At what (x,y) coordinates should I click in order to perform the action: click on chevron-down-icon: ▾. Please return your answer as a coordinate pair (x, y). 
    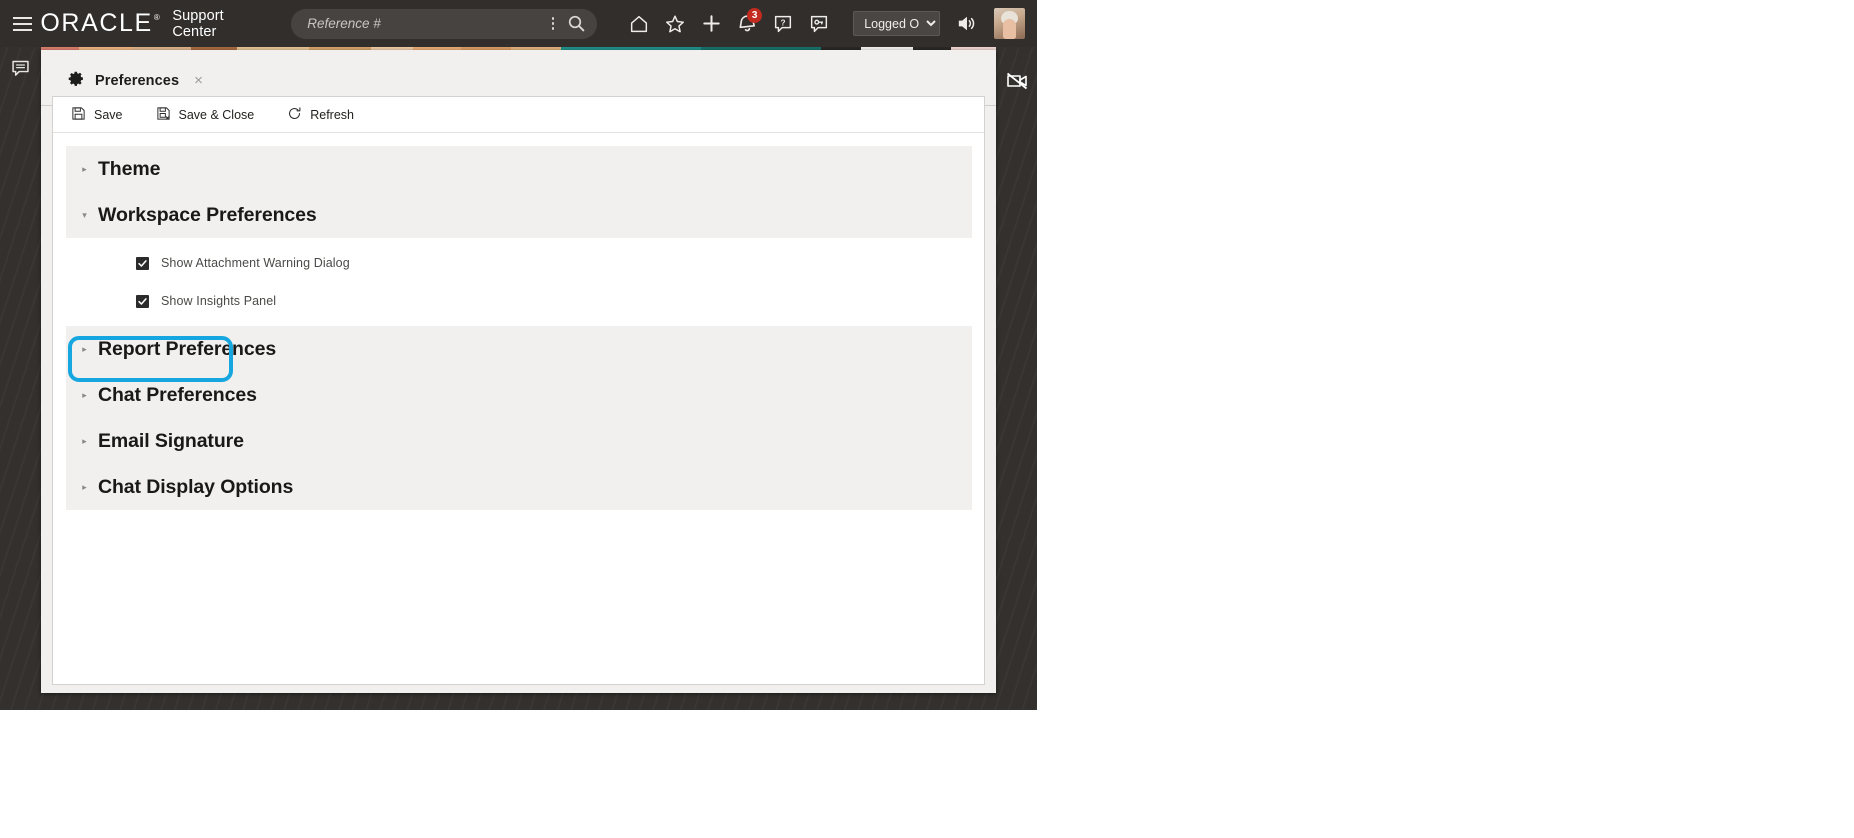
    Looking at the image, I should click on (84, 214).